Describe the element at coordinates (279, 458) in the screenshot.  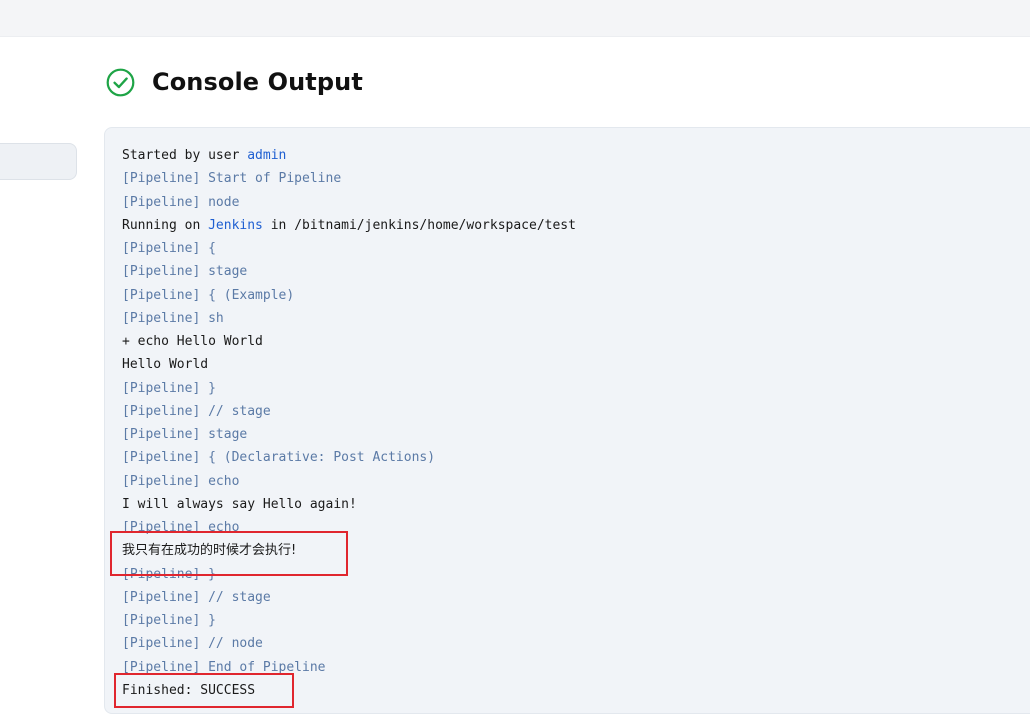
I see `console-text: [Pipeline] { (Declarative: Post Actions)` at that location.